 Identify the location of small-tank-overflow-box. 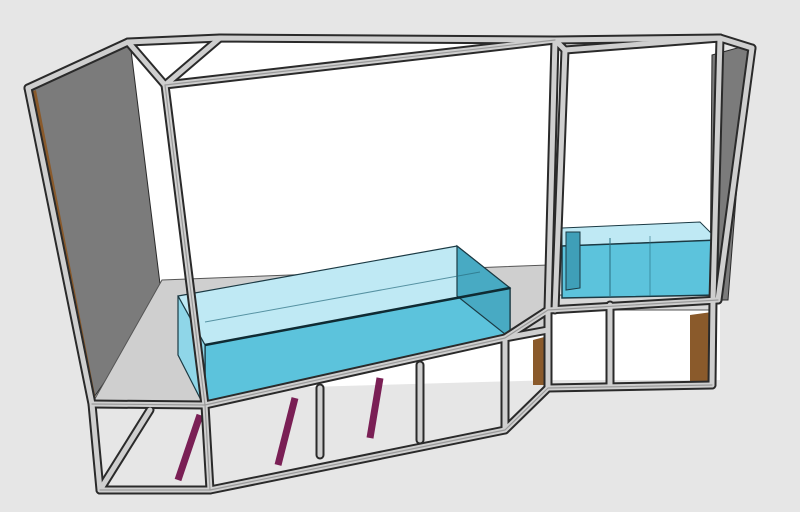
(573, 261).